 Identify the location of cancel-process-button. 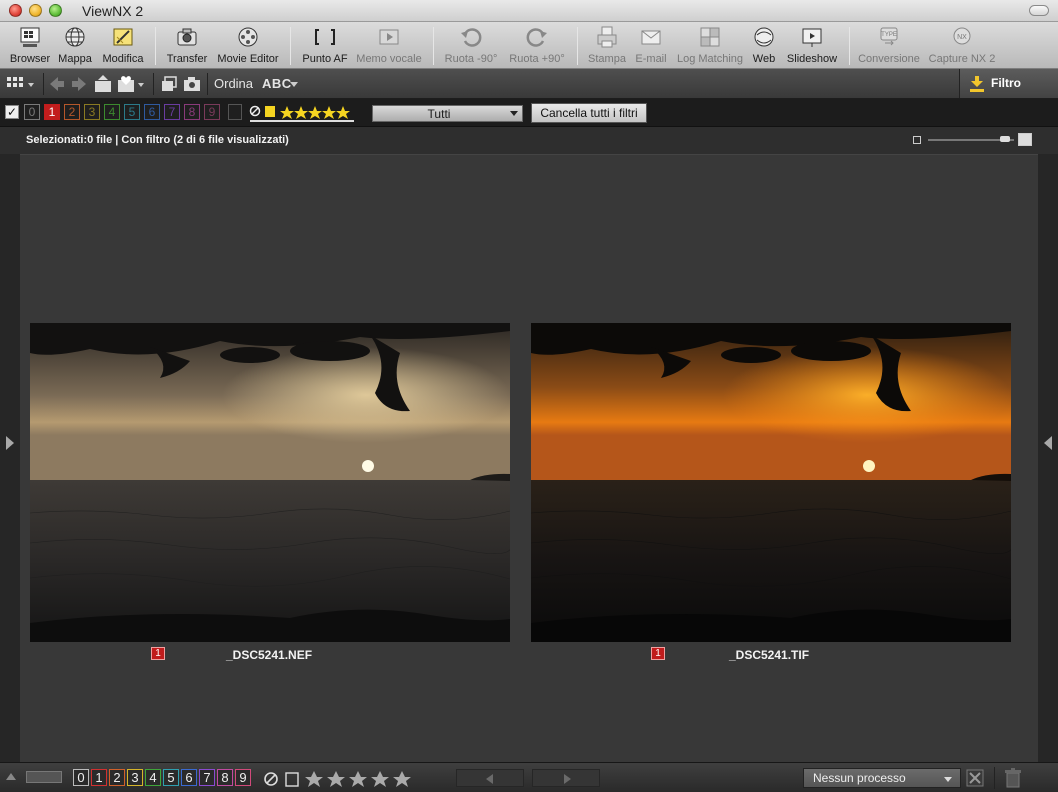
(975, 778).